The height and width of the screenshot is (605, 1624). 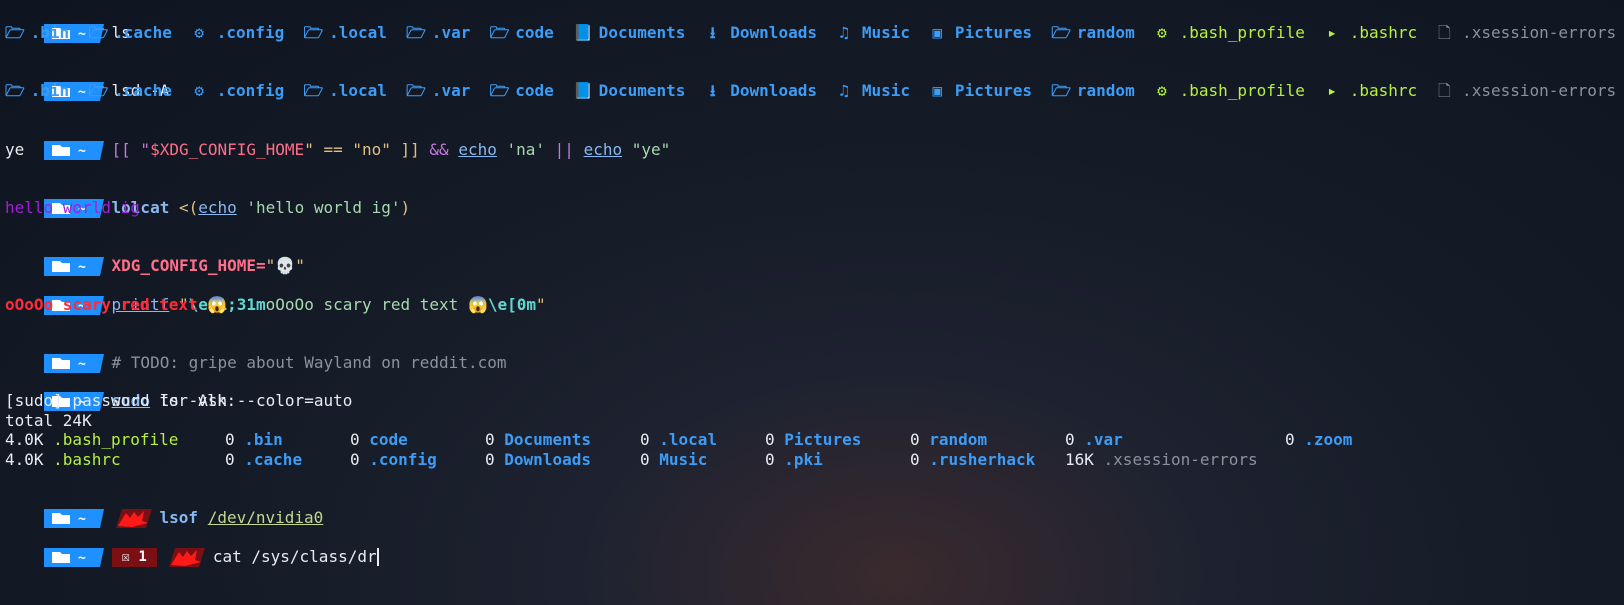 What do you see at coordinates (541, 304) in the screenshot?
I see `quote-close: "` at bounding box center [541, 304].